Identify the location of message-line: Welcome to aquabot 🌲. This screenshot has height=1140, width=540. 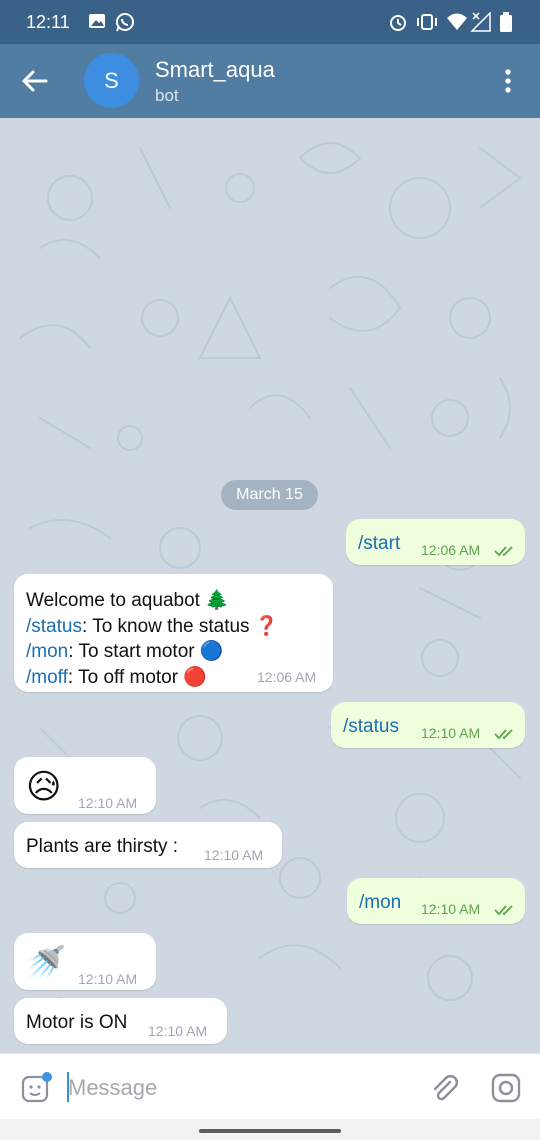
(152, 601).